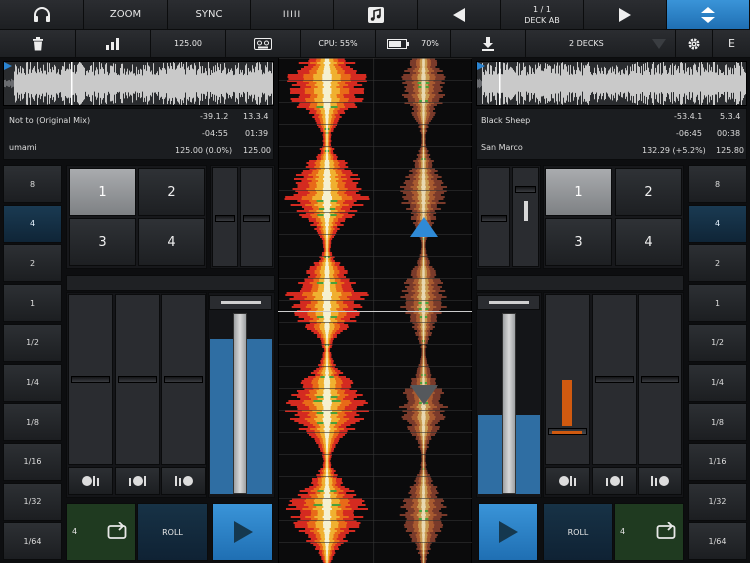  Describe the element at coordinates (23, 147) in the screenshot. I see `track-artist-a: umami` at that location.